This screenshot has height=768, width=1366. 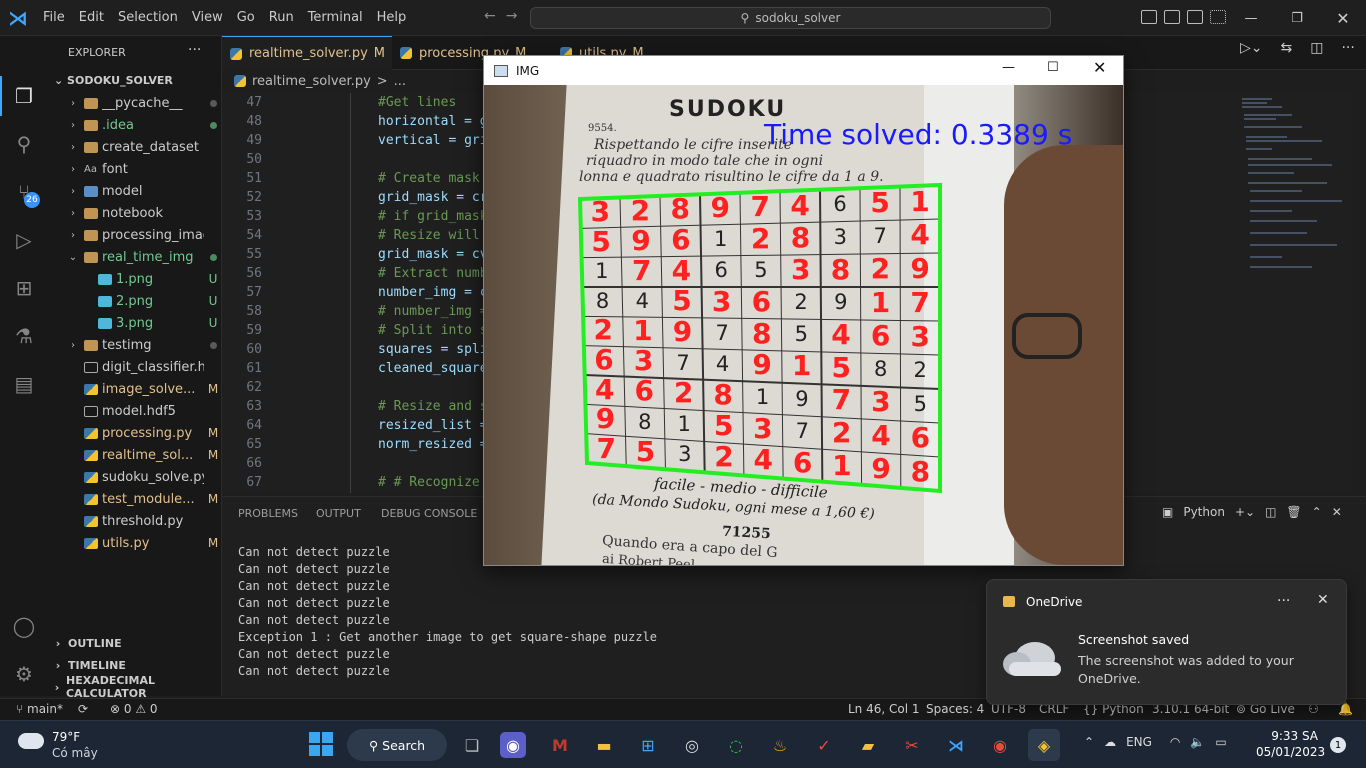 What do you see at coordinates (1251, 48) in the screenshot?
I see `run-icon: ▷⌄` at bounding box center [1251, 48].